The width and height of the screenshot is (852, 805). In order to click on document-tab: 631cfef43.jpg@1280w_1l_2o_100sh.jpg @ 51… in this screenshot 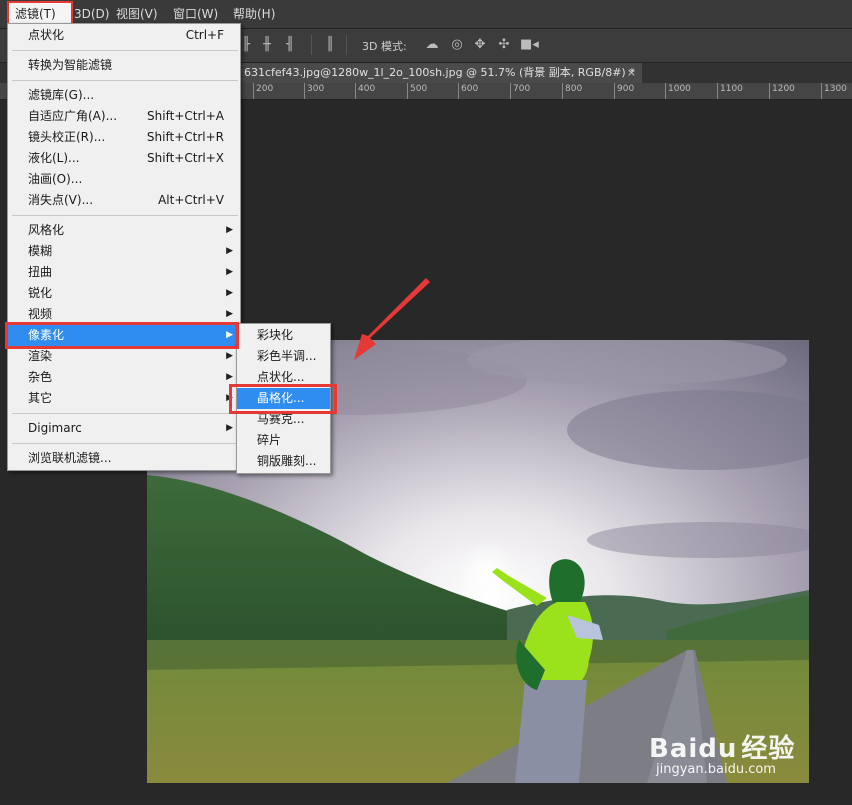, I will do `click(441, 73)`.